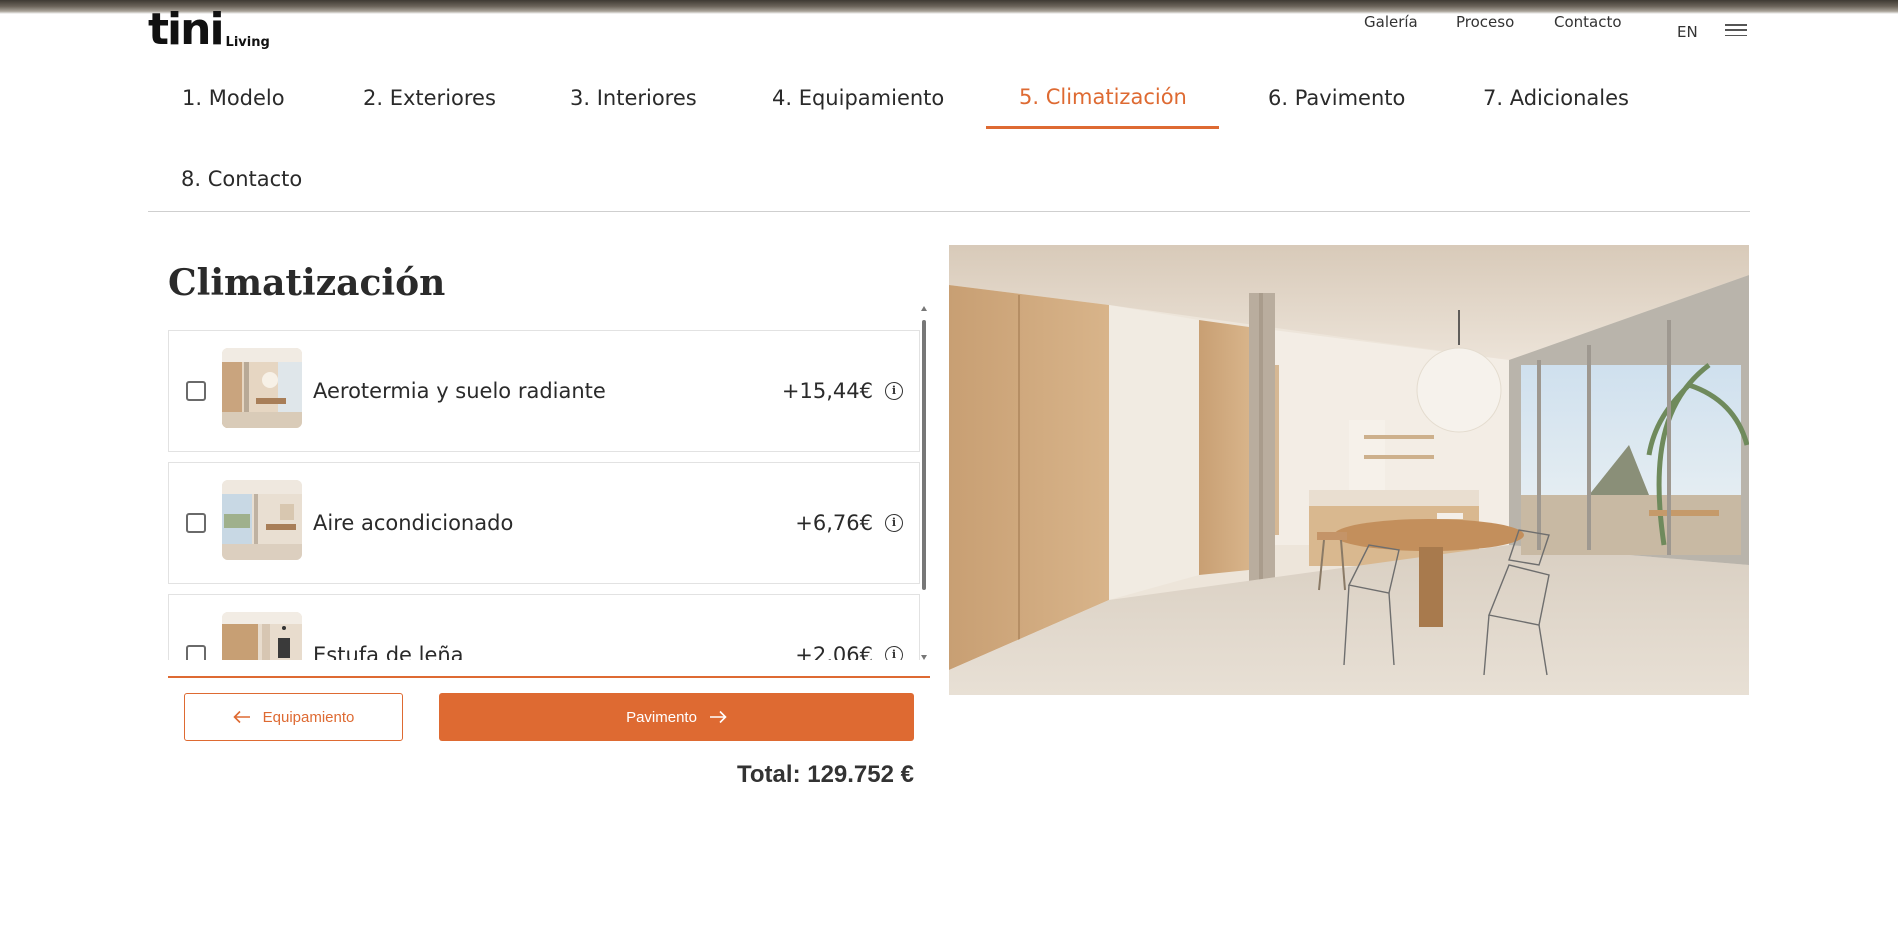 This screenshot has height=938, width=1898. What do you see at coordinates (388, 651) in the screenshot?
I see `option-label: Estufa de leña` at bounding box center [388, 651].